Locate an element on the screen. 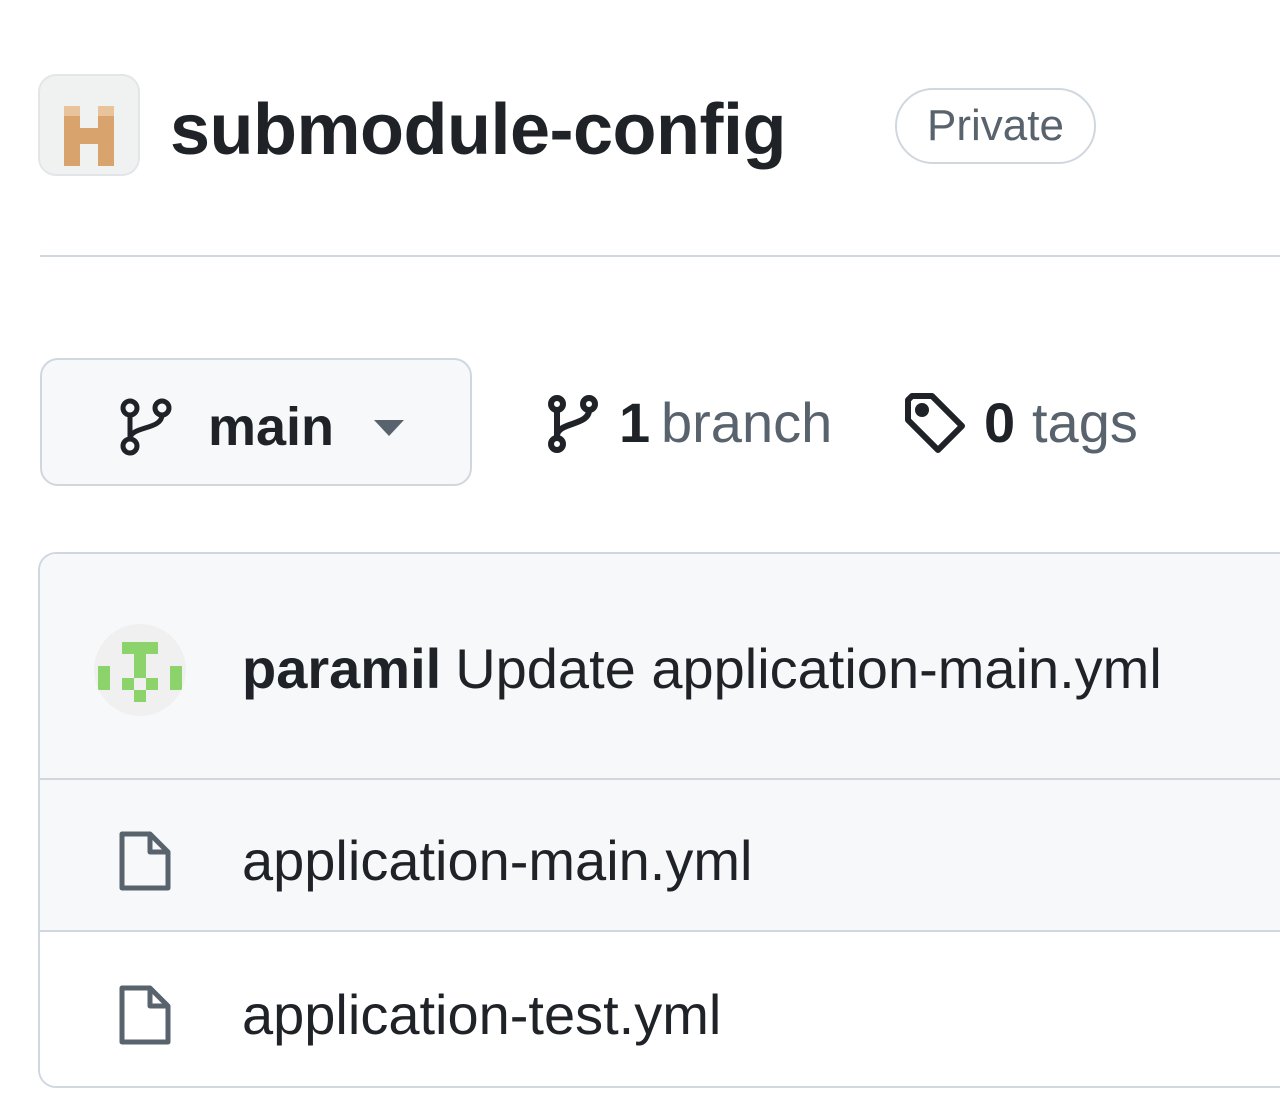 The image size is (1280, 1111). latest-commit-text: paramil Update application-main.yml is located at coordinates (702, 669).